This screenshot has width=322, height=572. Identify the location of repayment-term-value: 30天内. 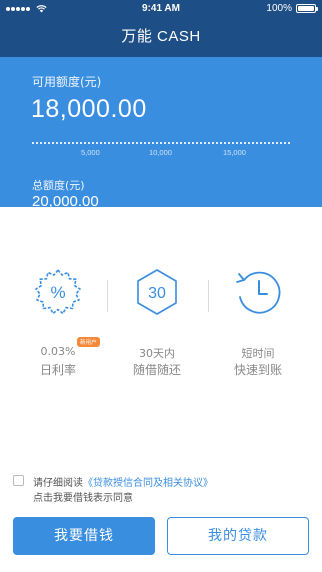
(157, 353).